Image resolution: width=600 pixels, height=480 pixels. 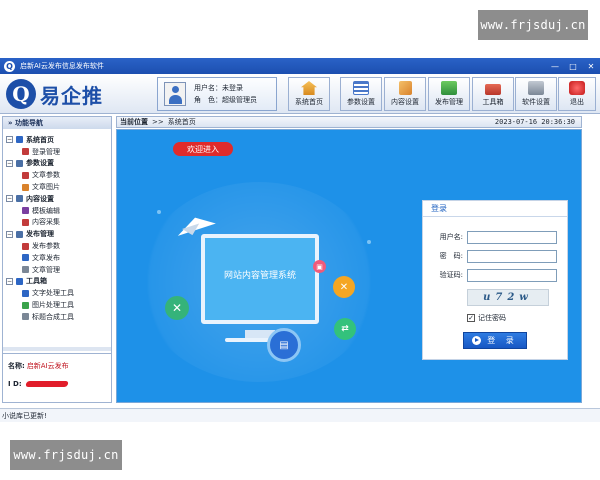 I want to click on nav-label: 文章参数, so click(x=46, y=175).